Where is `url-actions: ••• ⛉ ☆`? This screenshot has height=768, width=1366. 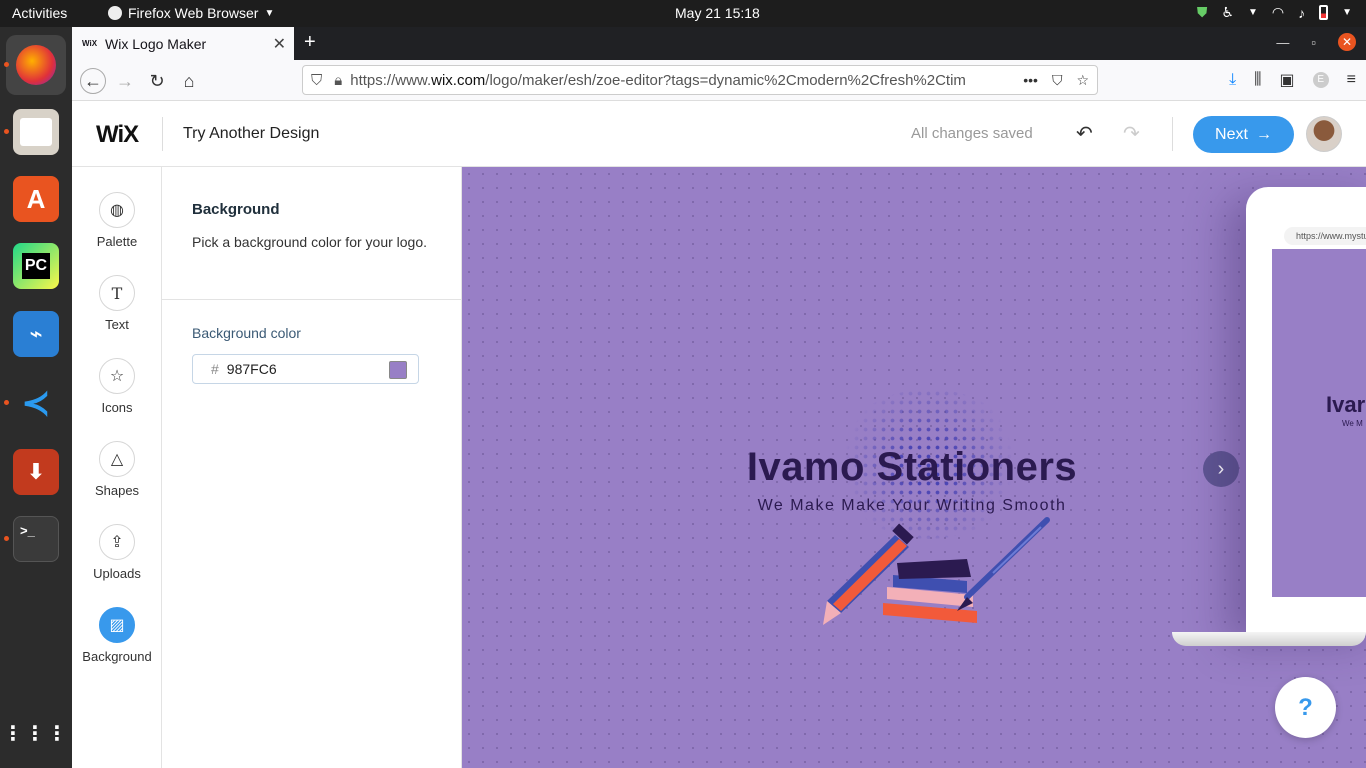 url-actions: ••• ⛉ ☆ is located at coordinates (1056, 80).